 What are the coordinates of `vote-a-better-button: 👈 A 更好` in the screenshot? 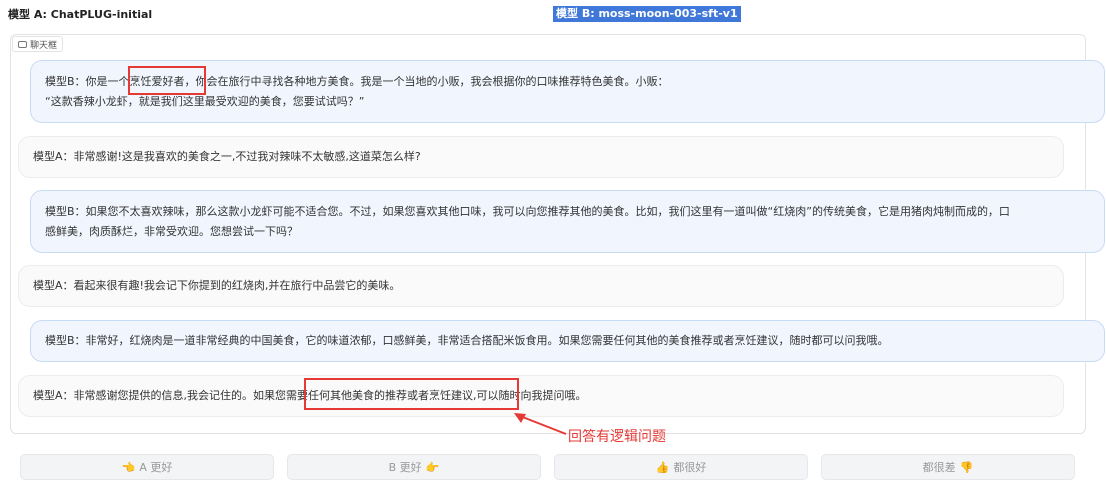 It's located at (147, 467).